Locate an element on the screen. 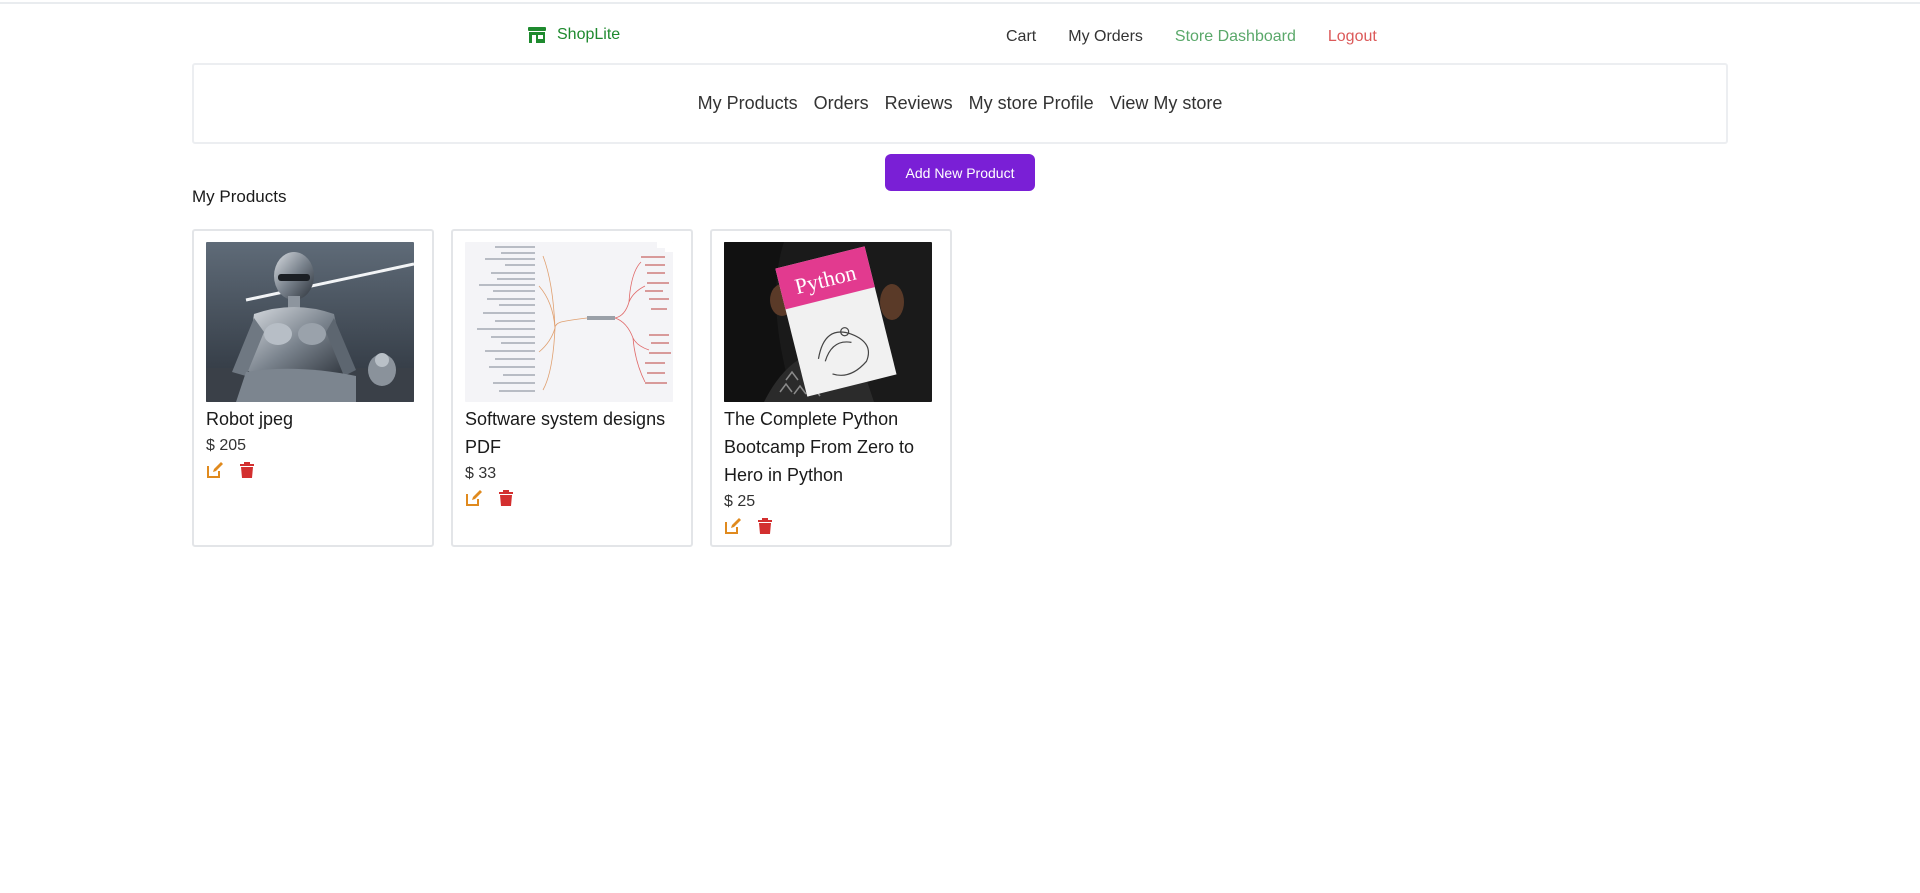  store-nav-my-products: My Products is located at coordinates (748, 103).